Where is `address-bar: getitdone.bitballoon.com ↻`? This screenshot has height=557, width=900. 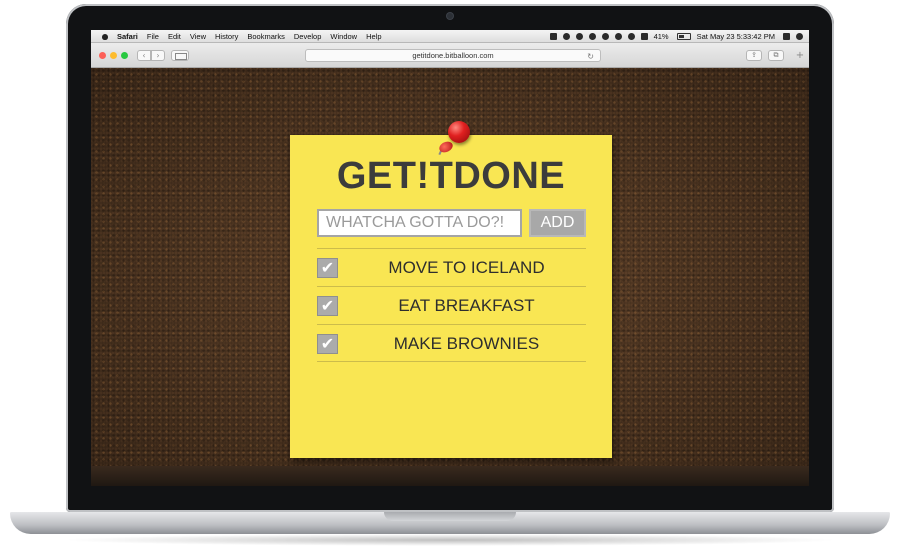 address-bar: getitdone.bitballoon.com ↻ is located at coordinates (453, 55).